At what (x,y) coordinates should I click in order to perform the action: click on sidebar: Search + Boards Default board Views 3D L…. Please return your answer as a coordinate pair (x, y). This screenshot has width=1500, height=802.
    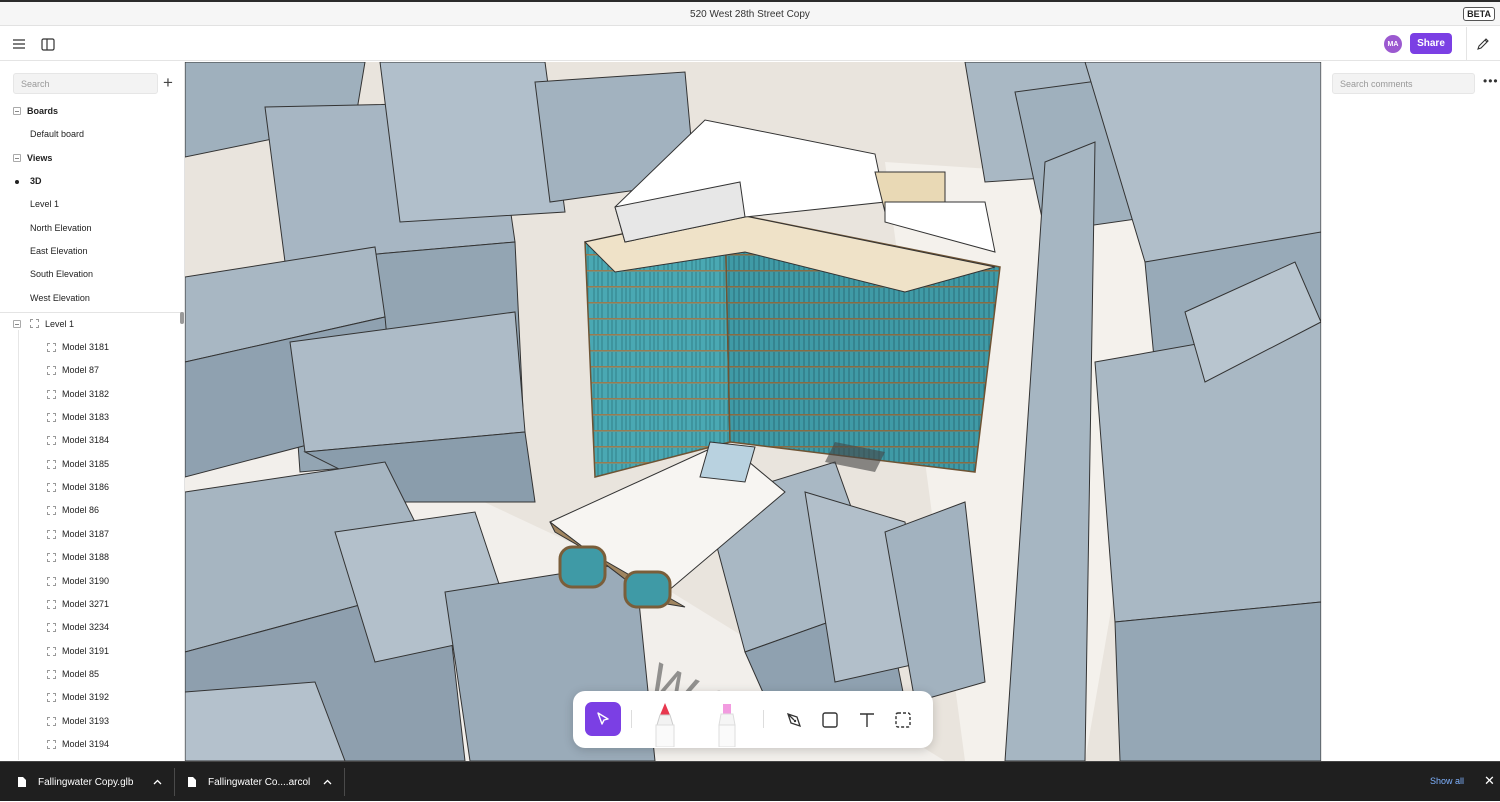
    Looking at the image, I should click on (92, 411).